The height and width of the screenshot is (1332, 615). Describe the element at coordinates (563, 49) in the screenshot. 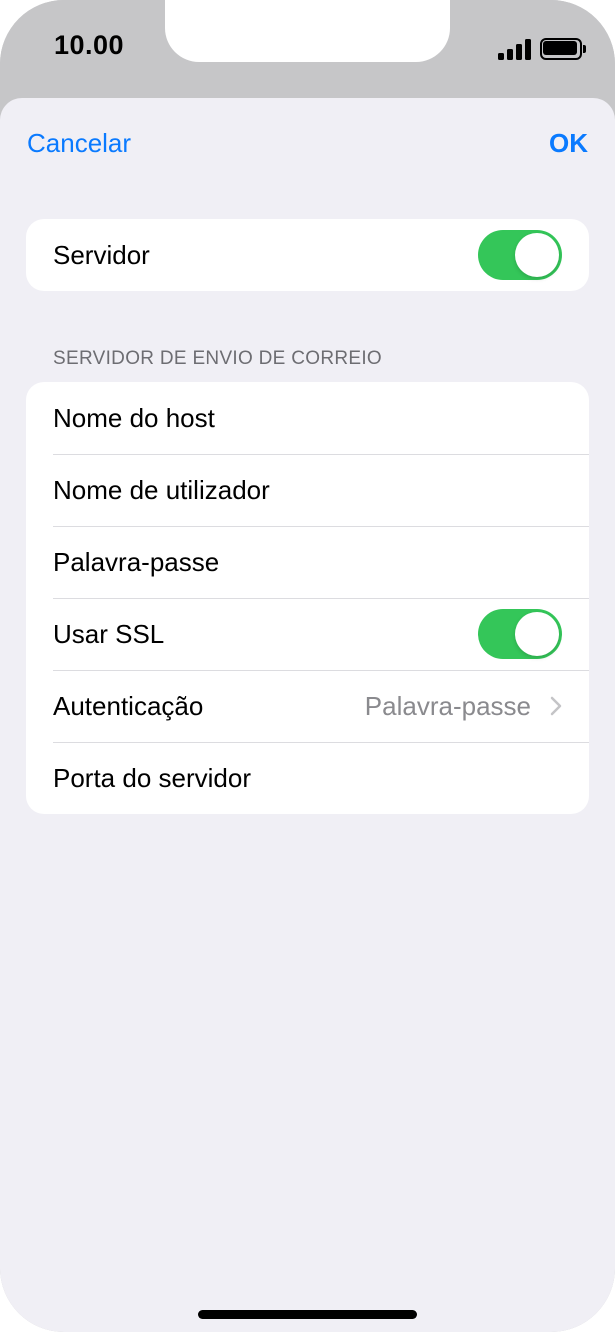

I see `battery-icon` at that location.